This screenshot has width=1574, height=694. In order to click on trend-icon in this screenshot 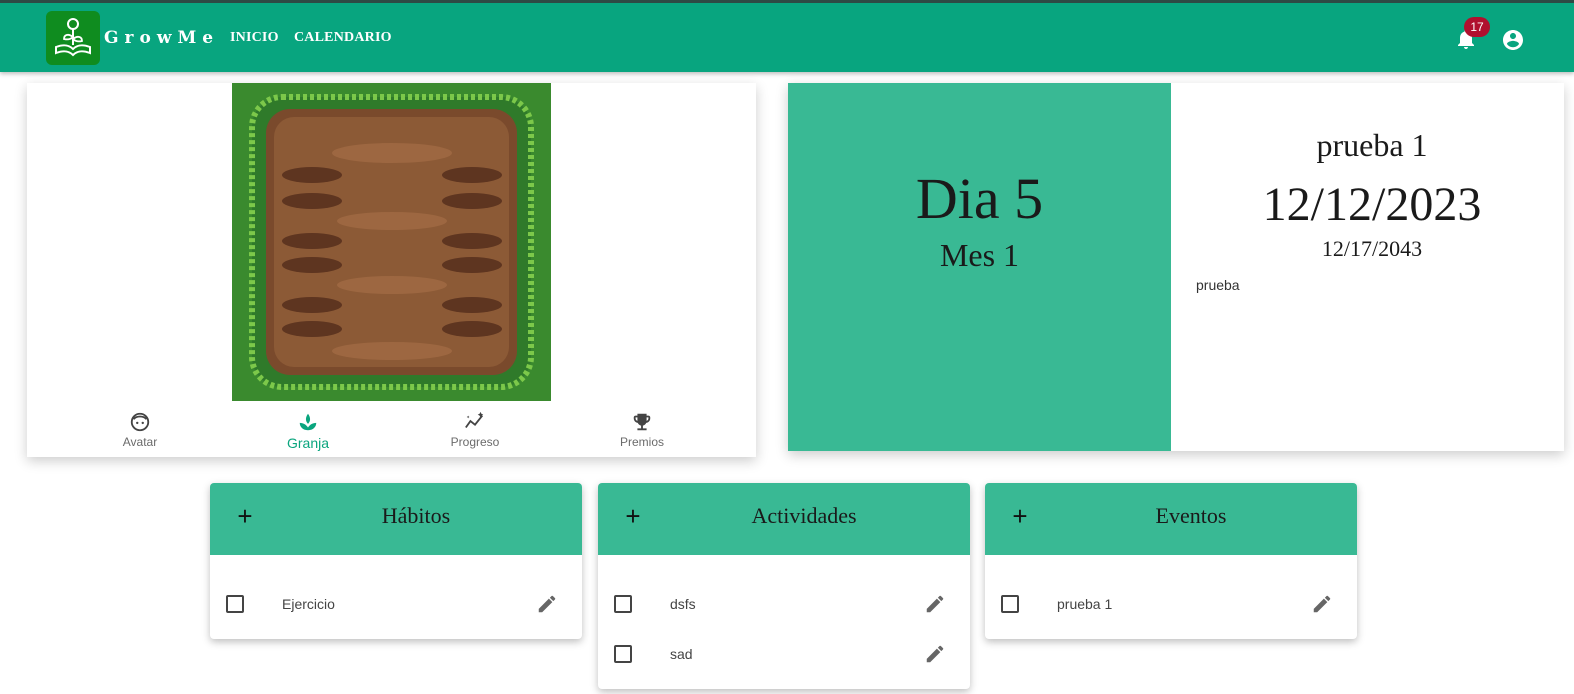, I will do `click(474, 420)`.